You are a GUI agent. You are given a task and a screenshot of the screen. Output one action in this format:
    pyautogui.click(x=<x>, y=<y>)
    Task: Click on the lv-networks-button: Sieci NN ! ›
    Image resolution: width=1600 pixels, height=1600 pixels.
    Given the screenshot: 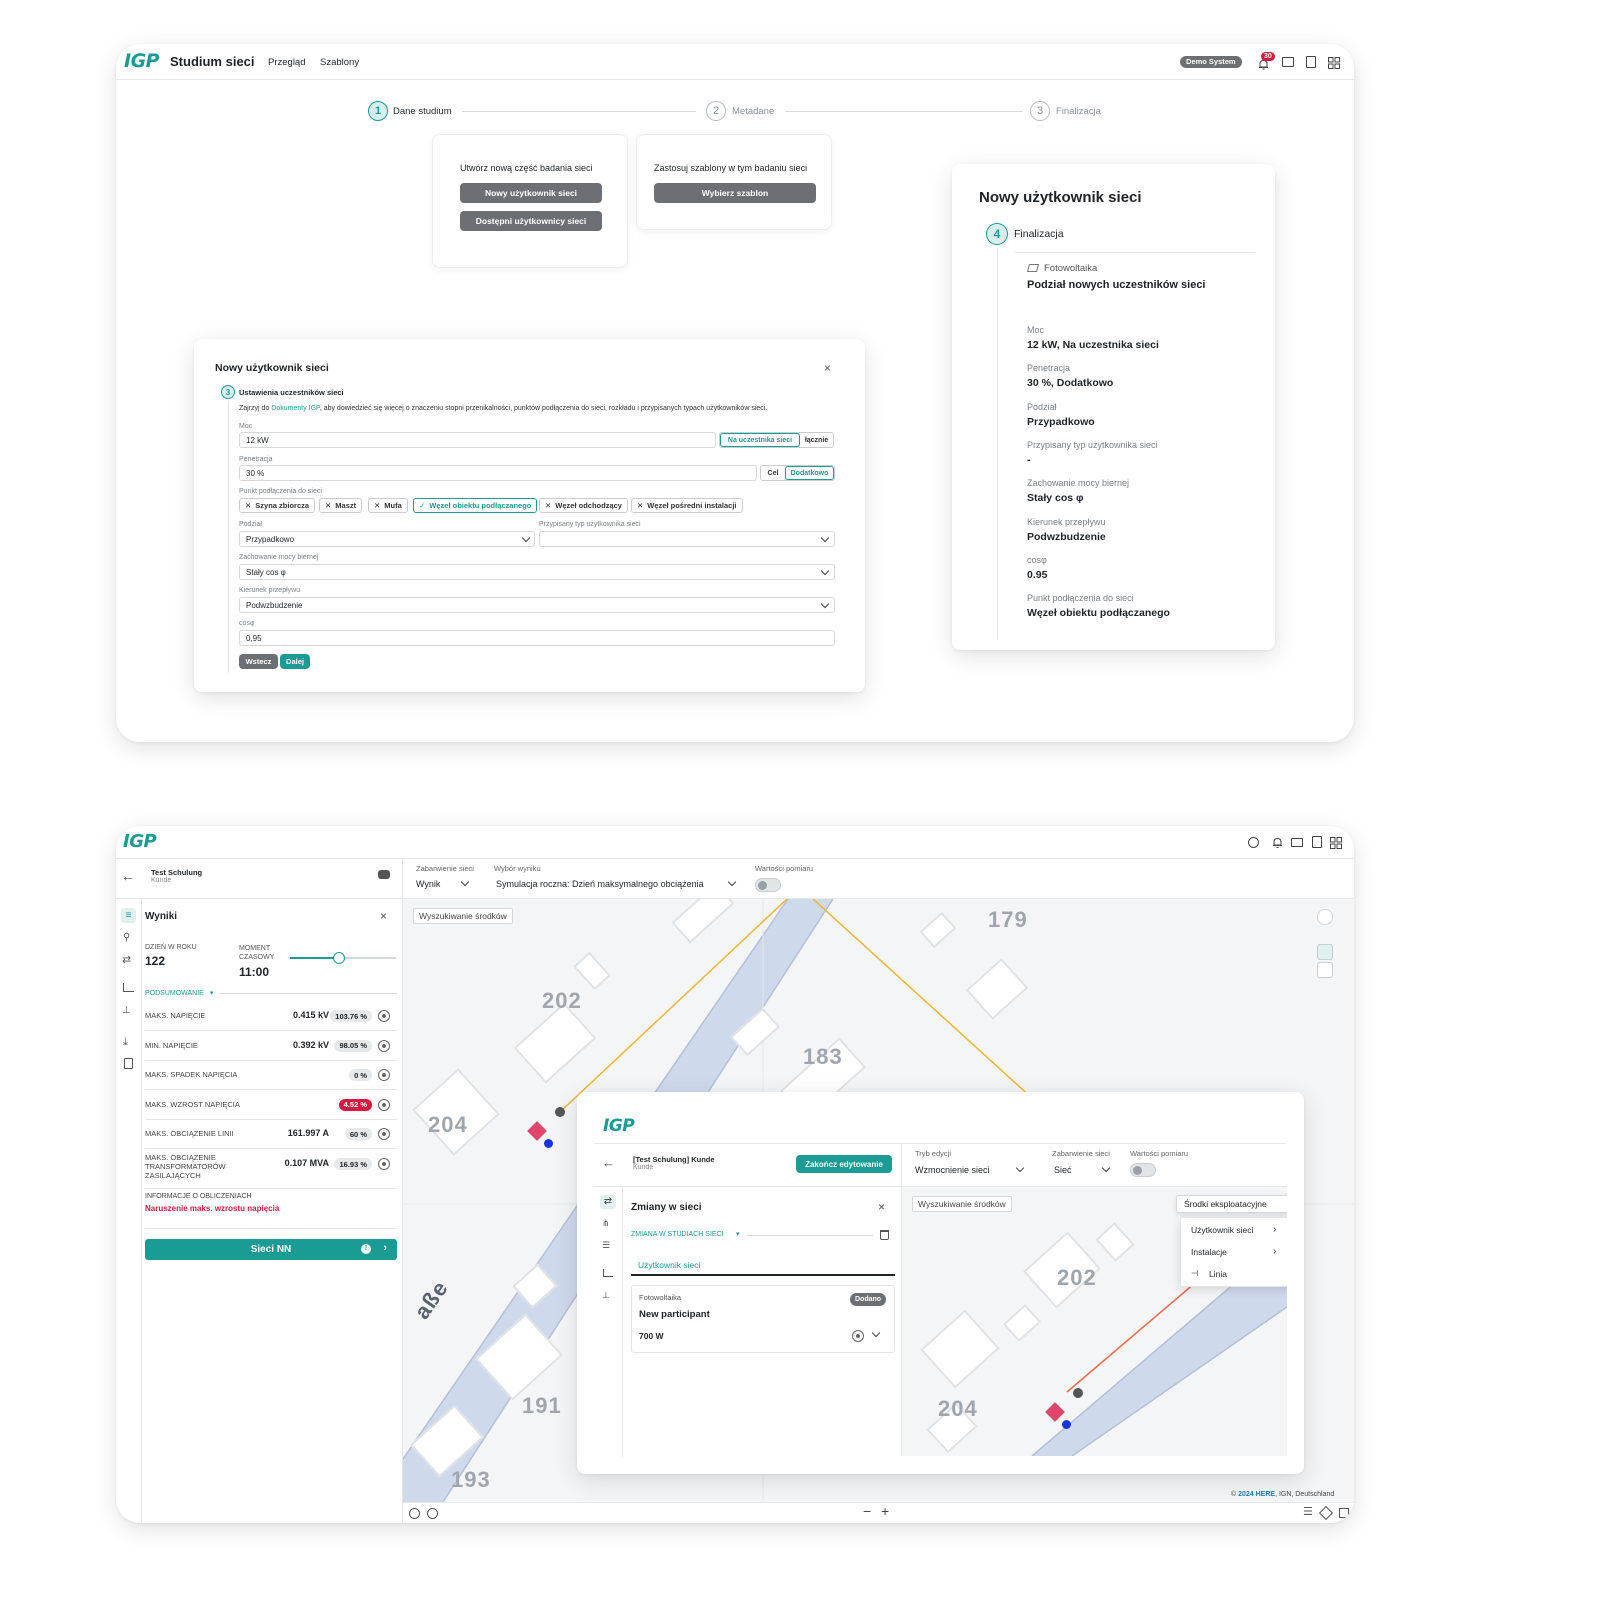 What is the action you would take?
    pyautogui.click(x=271, y=1249)
    